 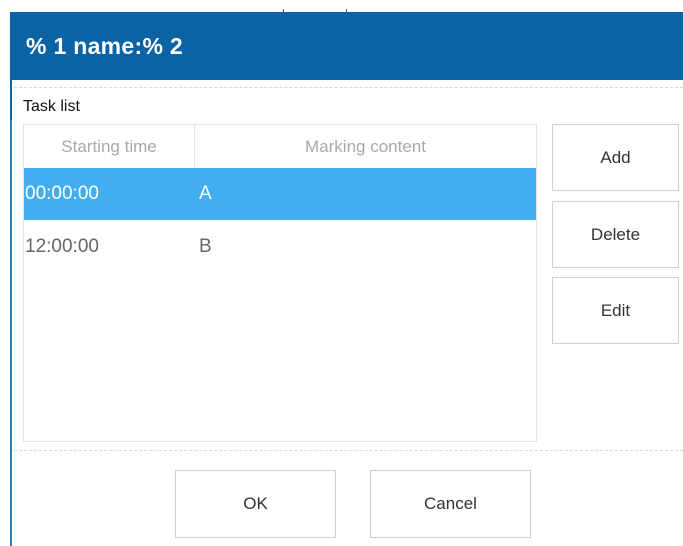 What do you see at coordinates (450, 504) in the screenshot?
I see `cancel-button: Cancel` at bounding box center [450, 504].